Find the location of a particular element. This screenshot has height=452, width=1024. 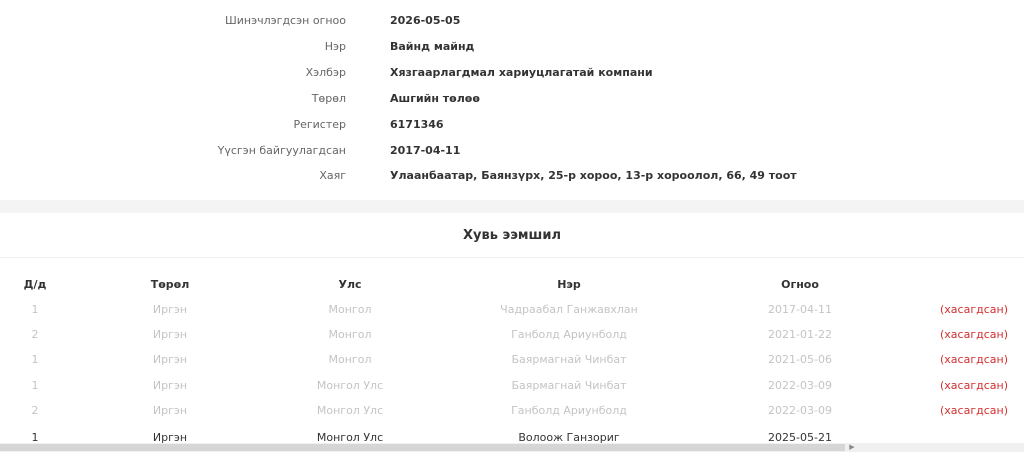

column-header-no: Д/д is located at coordinates (35, 284).